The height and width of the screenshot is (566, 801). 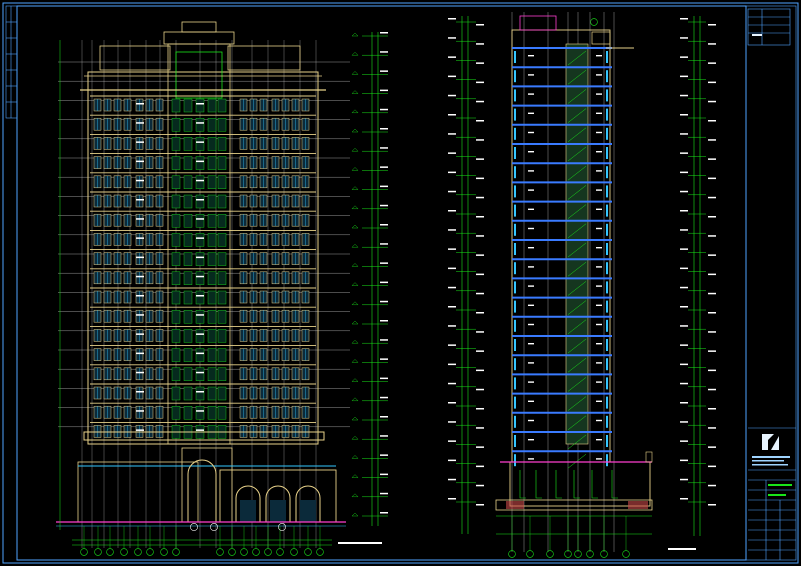 What do you see at coordinates (682, 549) in the screenshot?
I see `view-title-underline` at bounding box center [682, 549].